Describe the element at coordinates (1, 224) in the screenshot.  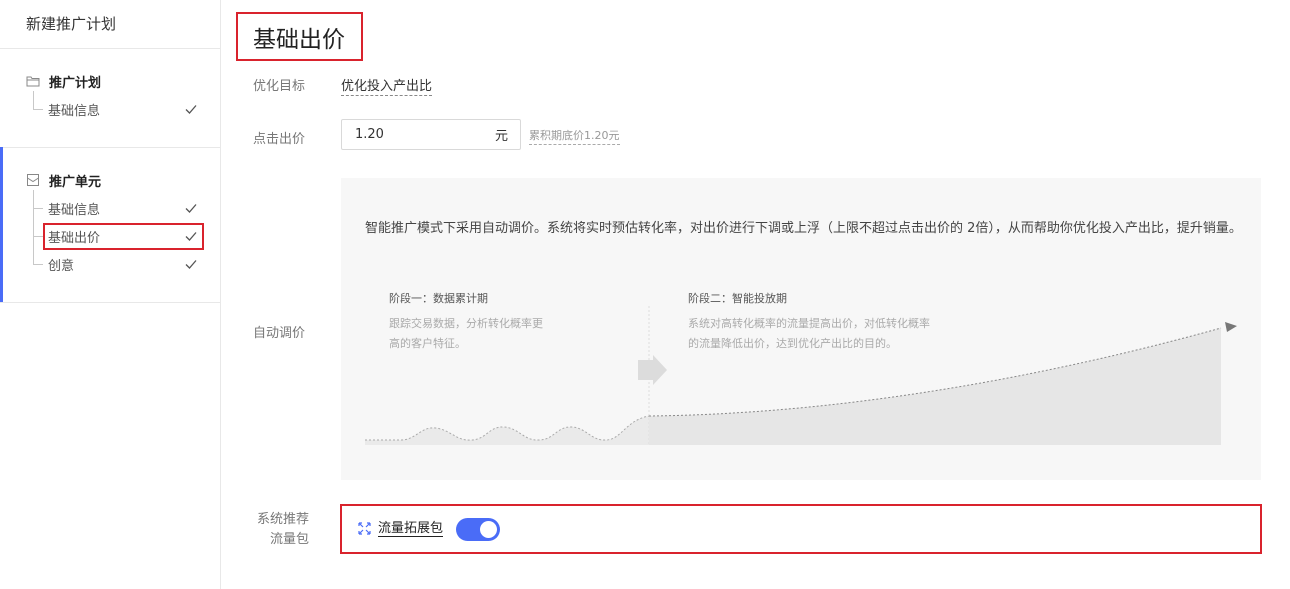
I see `active-indicator` at that location.